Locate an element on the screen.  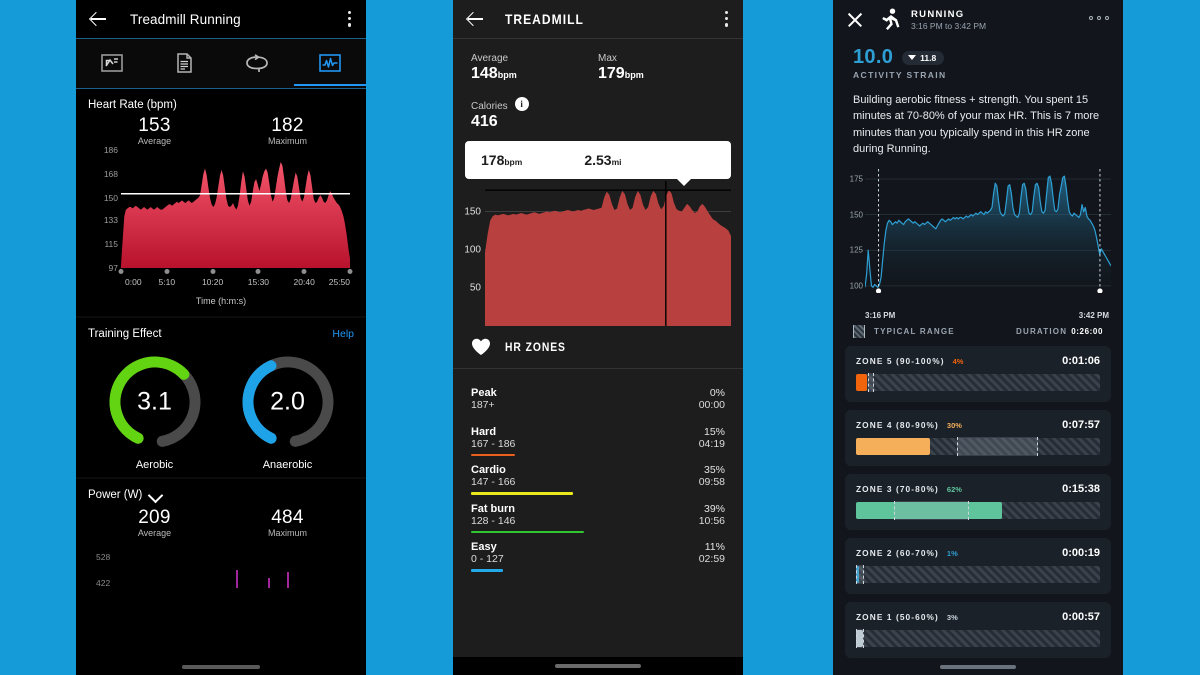
chevron-down-icon is located at coordinates (155, 495).